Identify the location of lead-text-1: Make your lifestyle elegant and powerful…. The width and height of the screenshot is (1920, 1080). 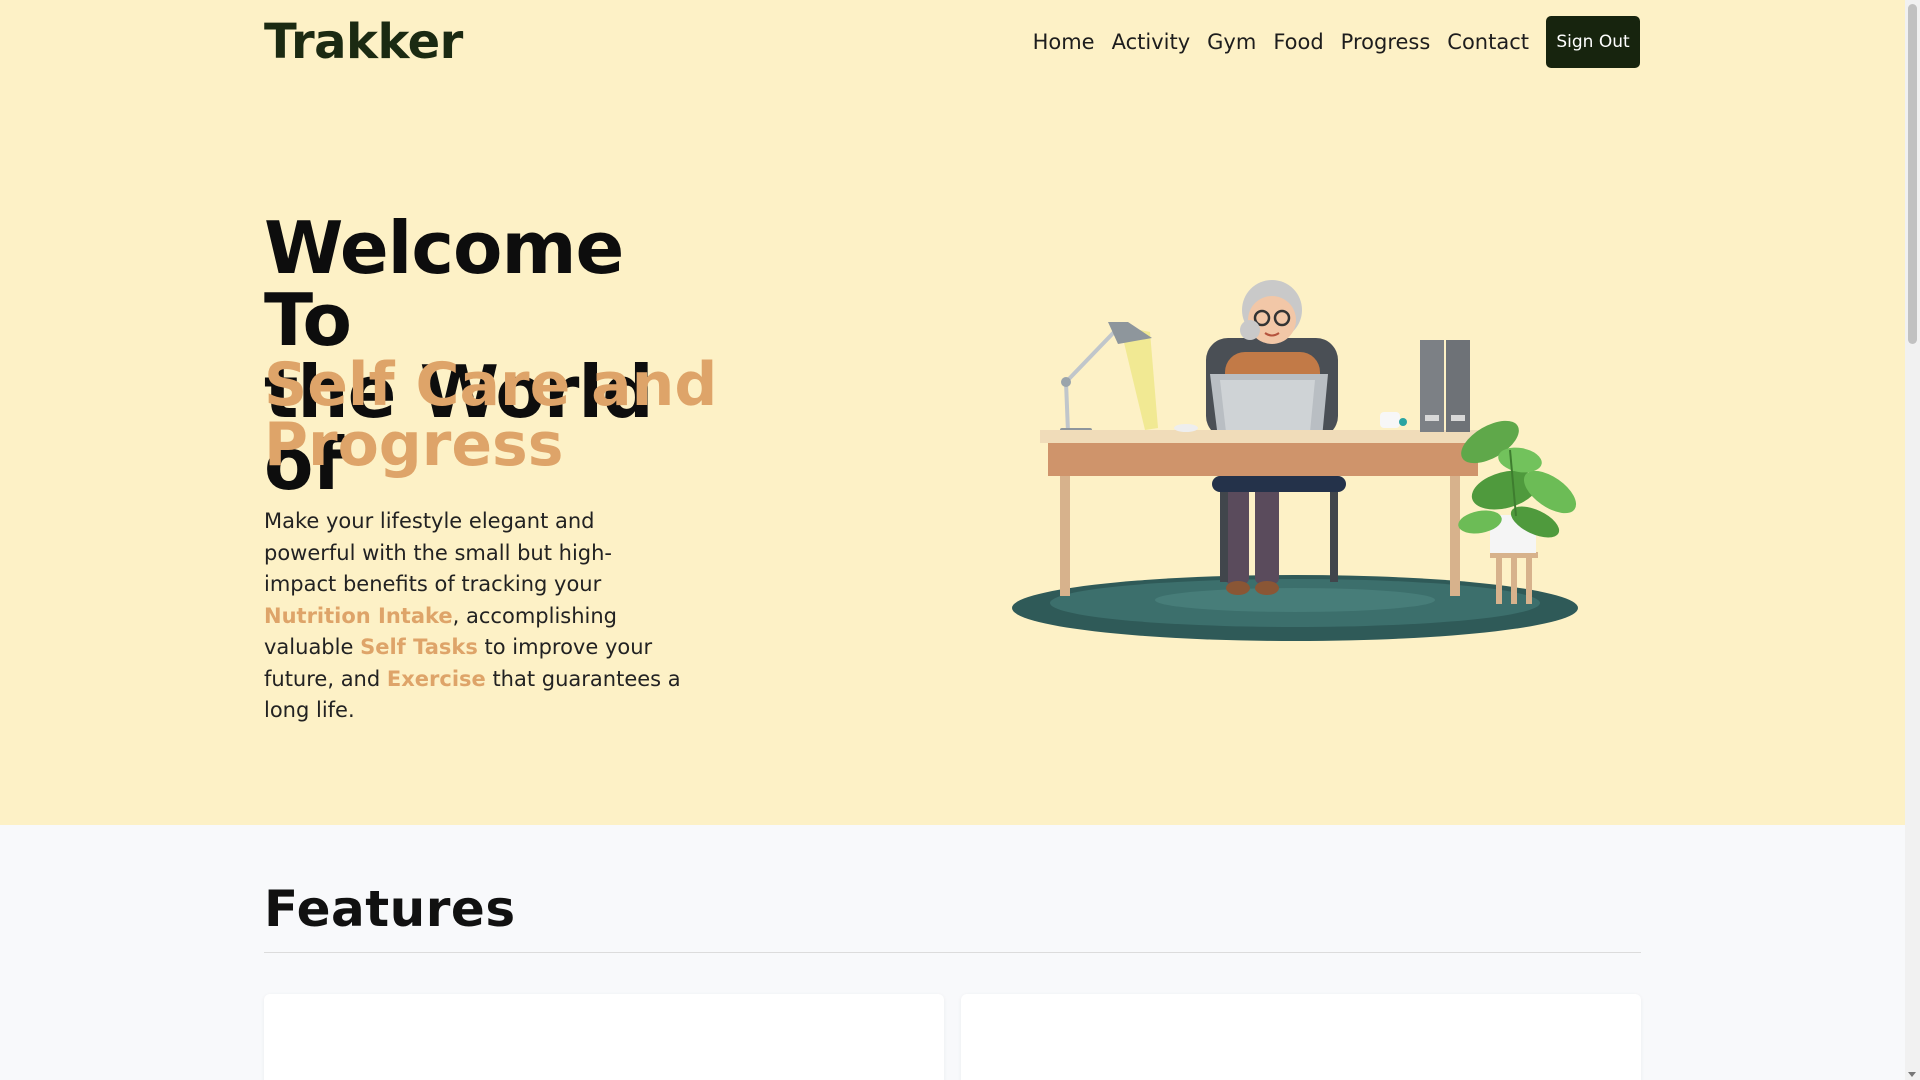
(438, 552).